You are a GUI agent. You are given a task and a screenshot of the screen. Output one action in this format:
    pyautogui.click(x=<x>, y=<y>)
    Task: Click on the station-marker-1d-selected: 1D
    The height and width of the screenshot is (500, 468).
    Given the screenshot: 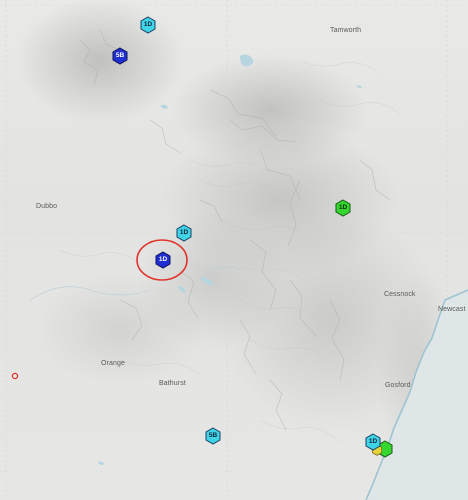 What is the action you would take?
    pyautogui.click(x=163, y=260)
    